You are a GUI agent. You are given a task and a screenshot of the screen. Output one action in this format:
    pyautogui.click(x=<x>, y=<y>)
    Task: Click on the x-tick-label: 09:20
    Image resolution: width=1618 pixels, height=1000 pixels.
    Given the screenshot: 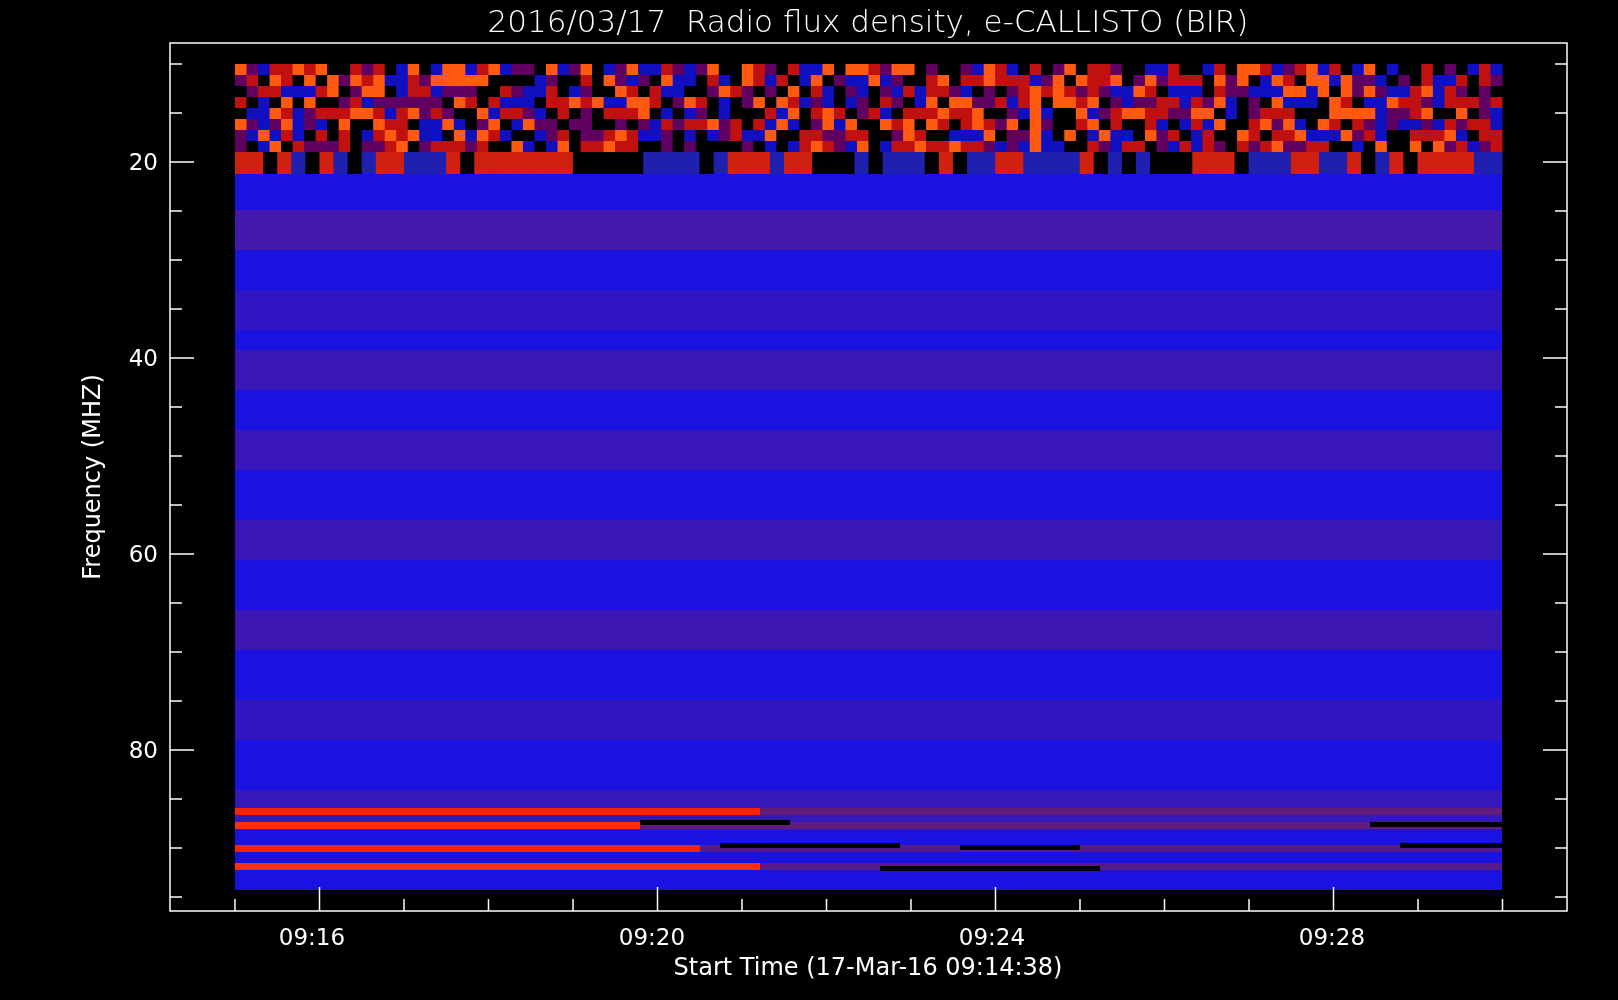 What is the action you would take?
    pyautogui.click(x=652, y=937)
    